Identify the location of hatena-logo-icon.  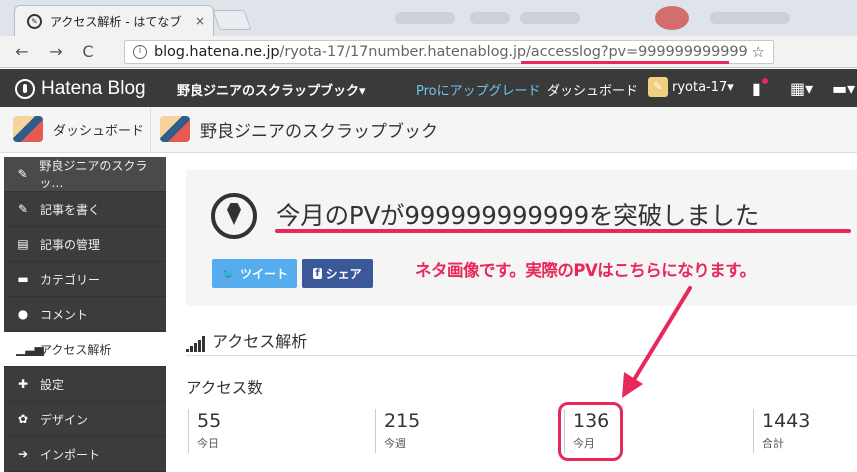
(25, 89).